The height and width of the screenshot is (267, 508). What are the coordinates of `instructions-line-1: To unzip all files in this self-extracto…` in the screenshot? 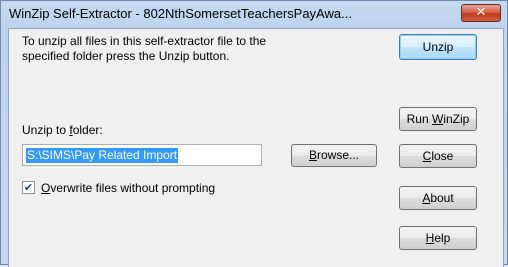 It's located at (144, 41).